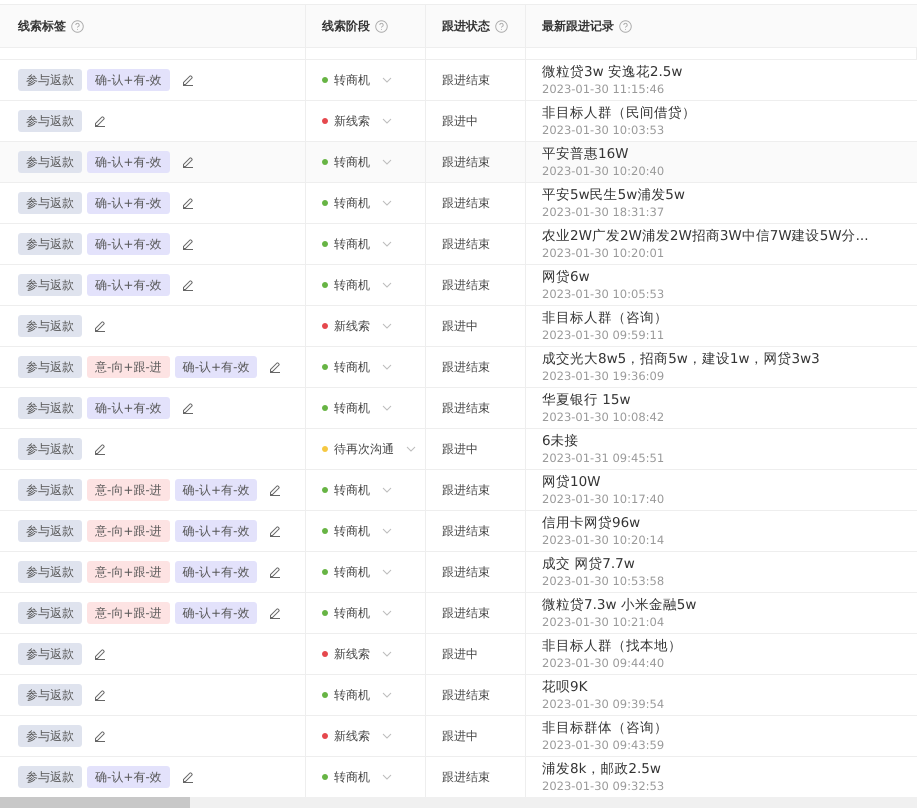  I want to click on record-text: 平安普惠16W, so click(585, 154).